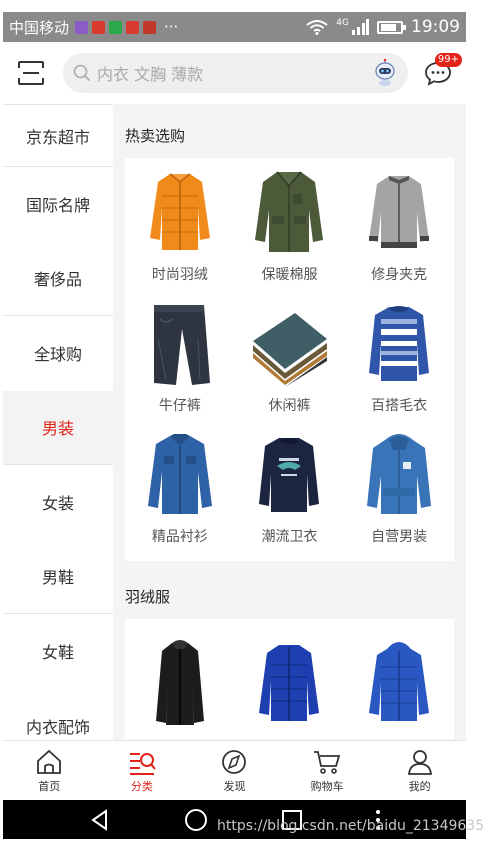 The image size is (495, 847). I want to click on tab-label: 分类, so click(141, 786).